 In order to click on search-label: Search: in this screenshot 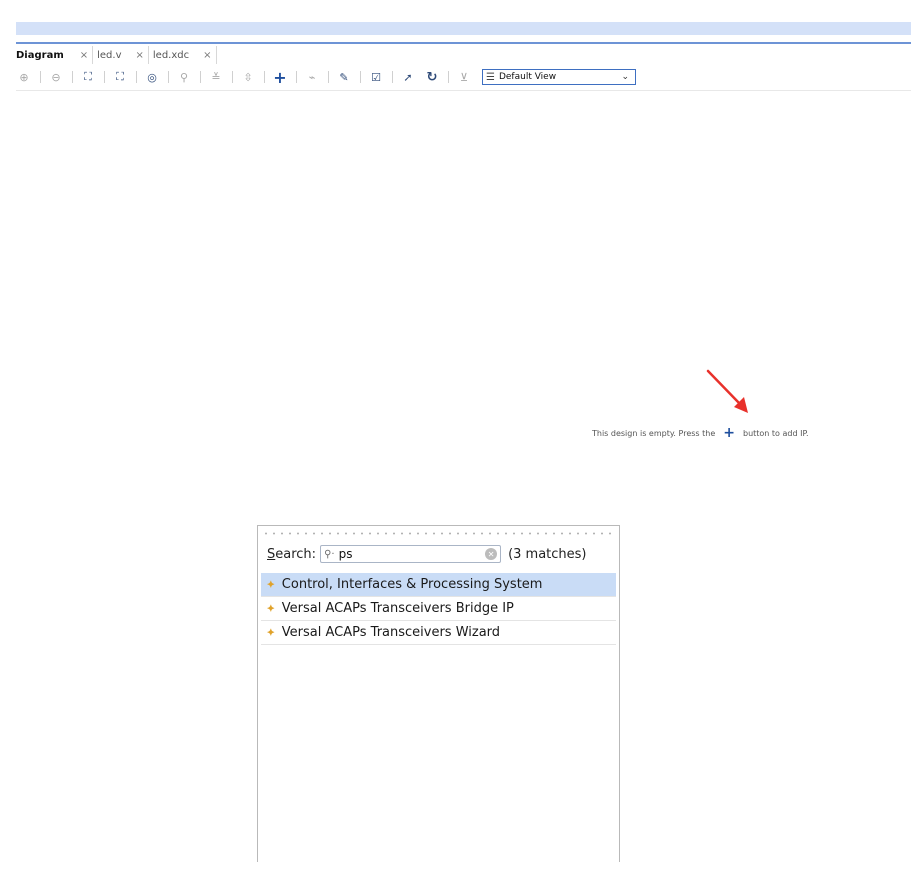, I will do `click(291, 554)`.